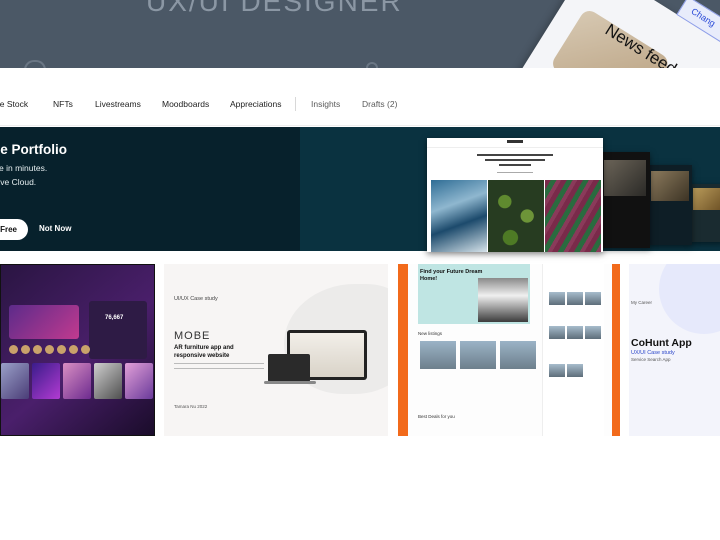 This screenshot has height=540, width=720. Describe the element at coordinates (616, 350) in the screenshot. I see `real-estate-accent-right` at that location.